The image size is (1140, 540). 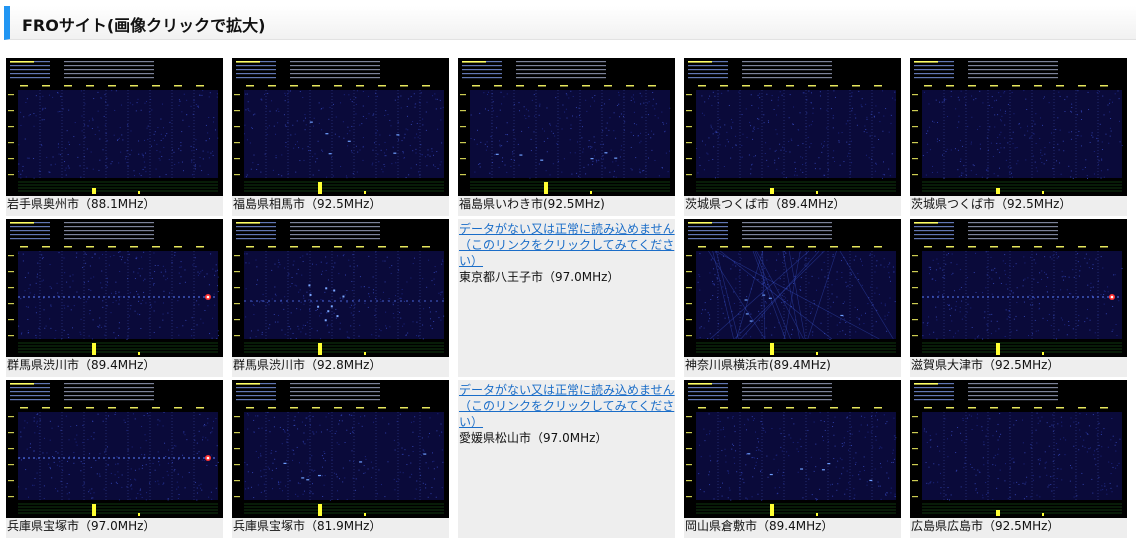 I want to click on station-caption: 福島県いわき市(92.5MHz), so click(x=532, y=204).